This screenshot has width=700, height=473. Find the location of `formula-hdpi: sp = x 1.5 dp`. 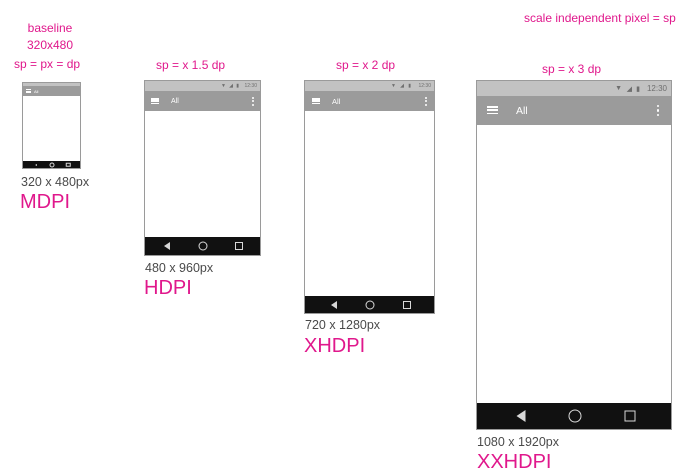

formula-hdpi: sp = x 1.5 dp is located at coordinates (191, 65).